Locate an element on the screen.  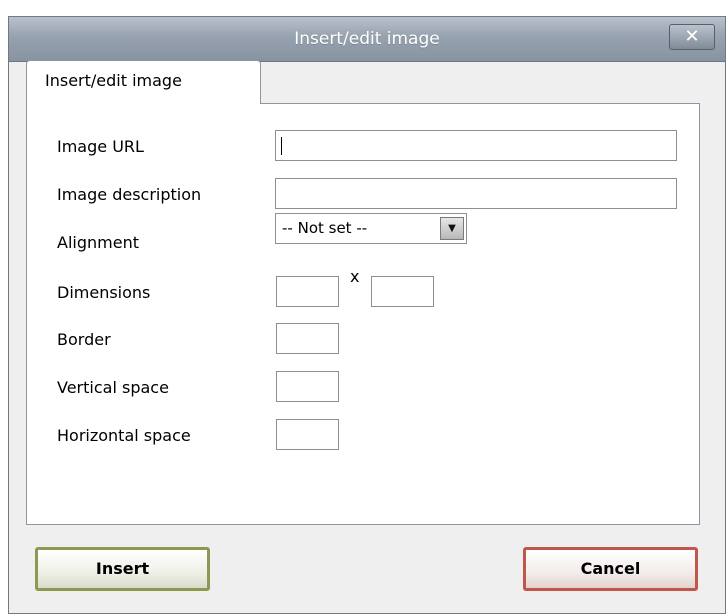
dimensions-label: Dimensions is located at coordinates (104, 292).